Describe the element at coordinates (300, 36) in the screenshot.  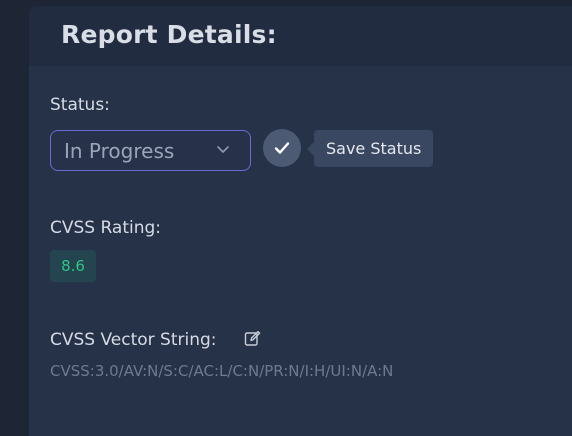
I see `panel-header: Report Details:` at that location.